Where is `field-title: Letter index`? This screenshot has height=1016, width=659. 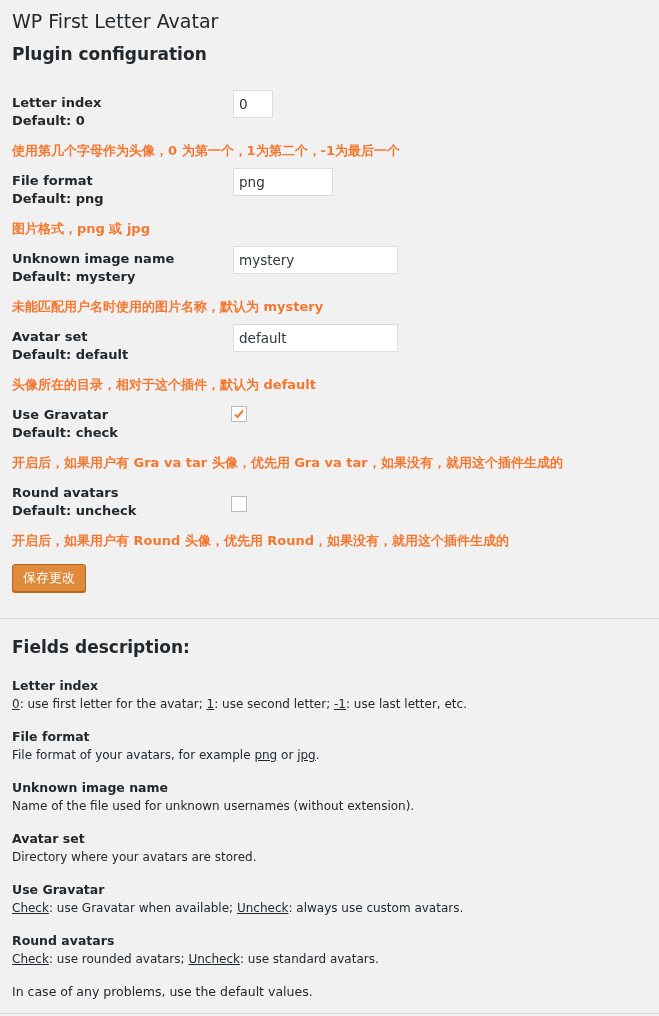
field-title: Letter index is located at coordinates (56, 686).